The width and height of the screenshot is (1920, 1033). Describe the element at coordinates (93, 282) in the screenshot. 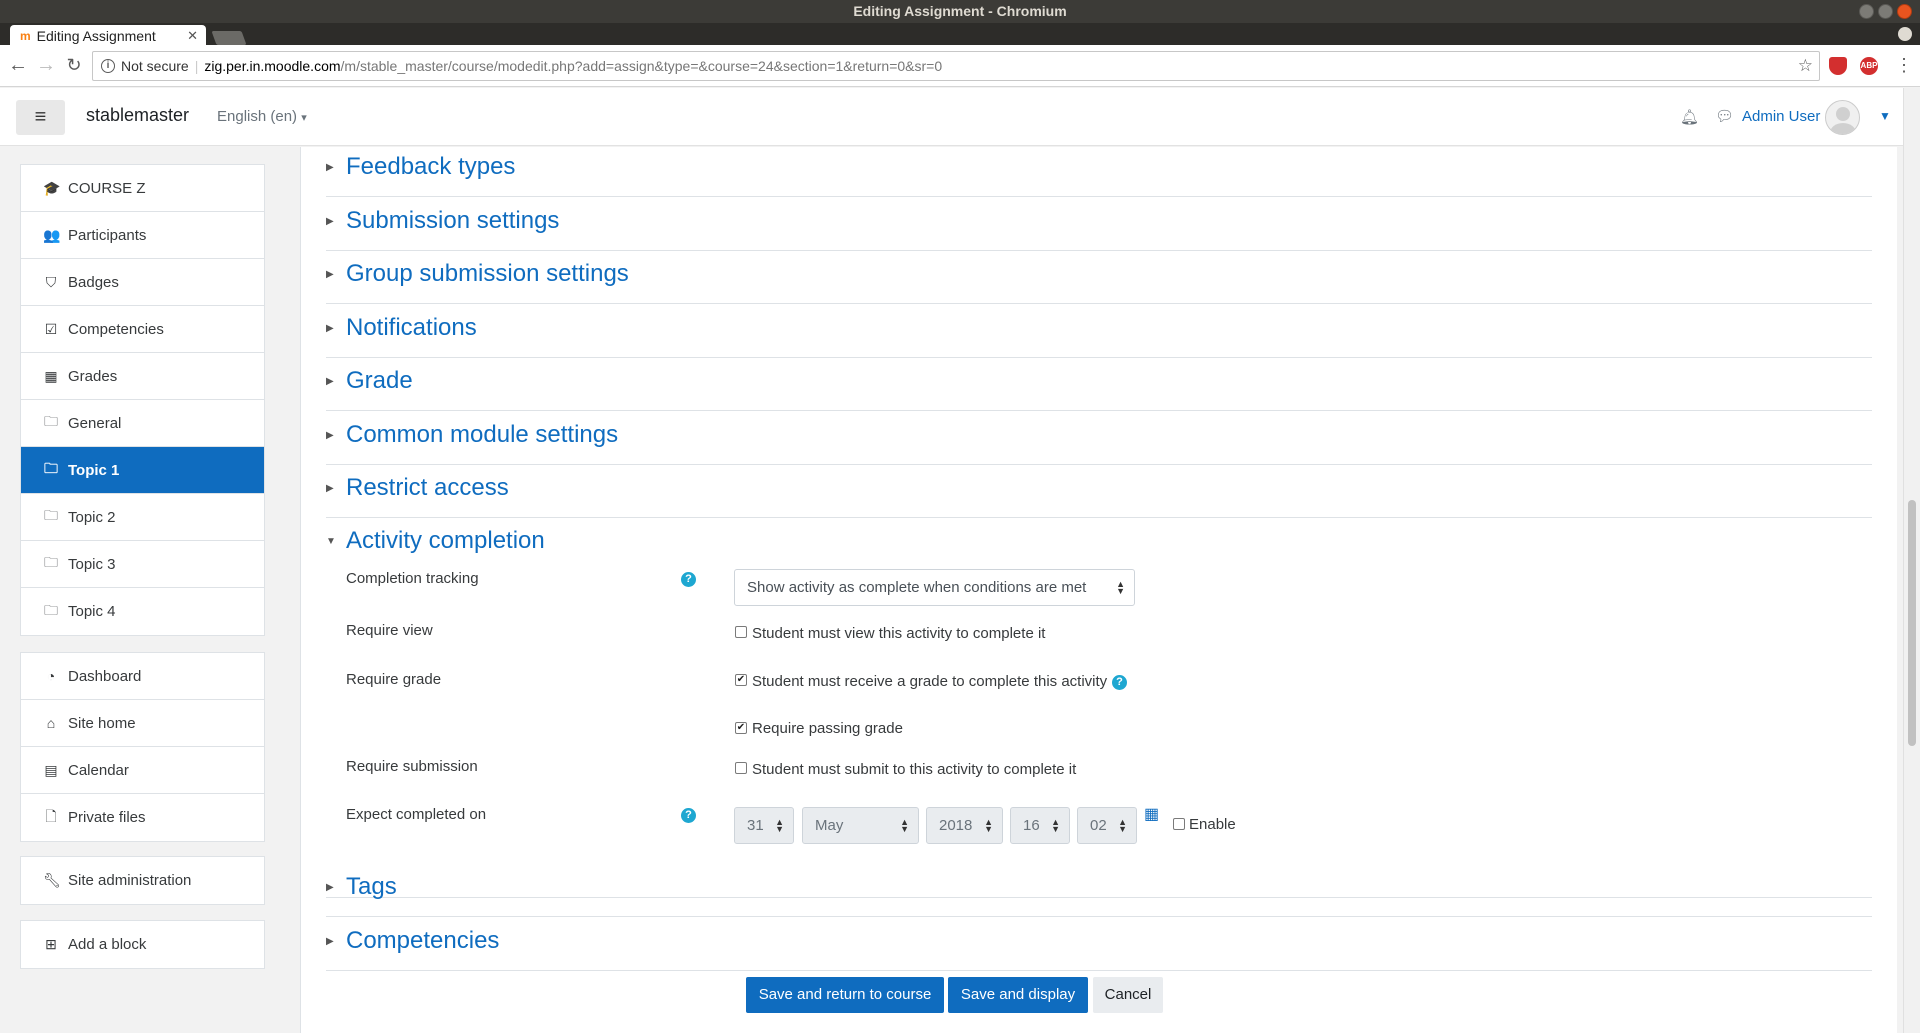

I see `sidebar-item-label: Badges` at that location.